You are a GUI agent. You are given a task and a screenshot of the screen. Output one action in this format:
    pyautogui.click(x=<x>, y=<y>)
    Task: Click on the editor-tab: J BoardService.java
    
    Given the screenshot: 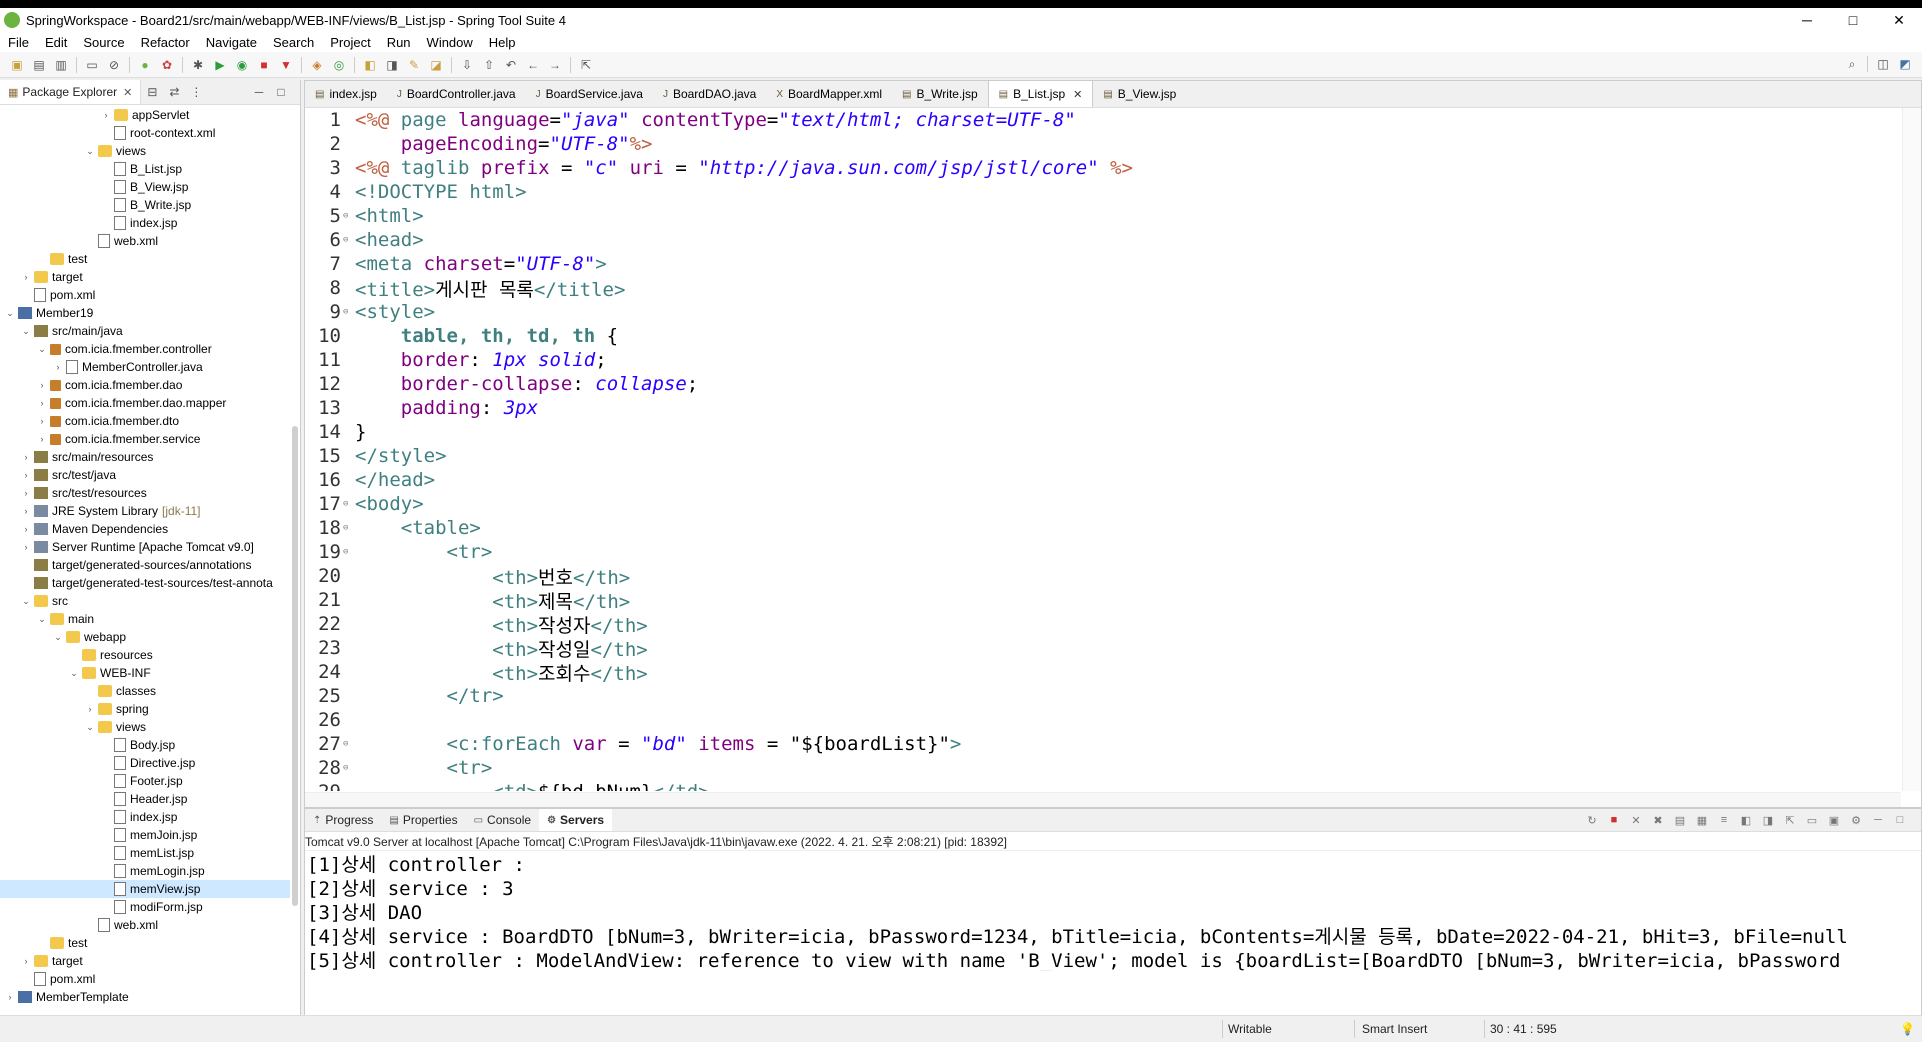 What is the action you would take?
    pyautogui.click(x=589, y=94)
    